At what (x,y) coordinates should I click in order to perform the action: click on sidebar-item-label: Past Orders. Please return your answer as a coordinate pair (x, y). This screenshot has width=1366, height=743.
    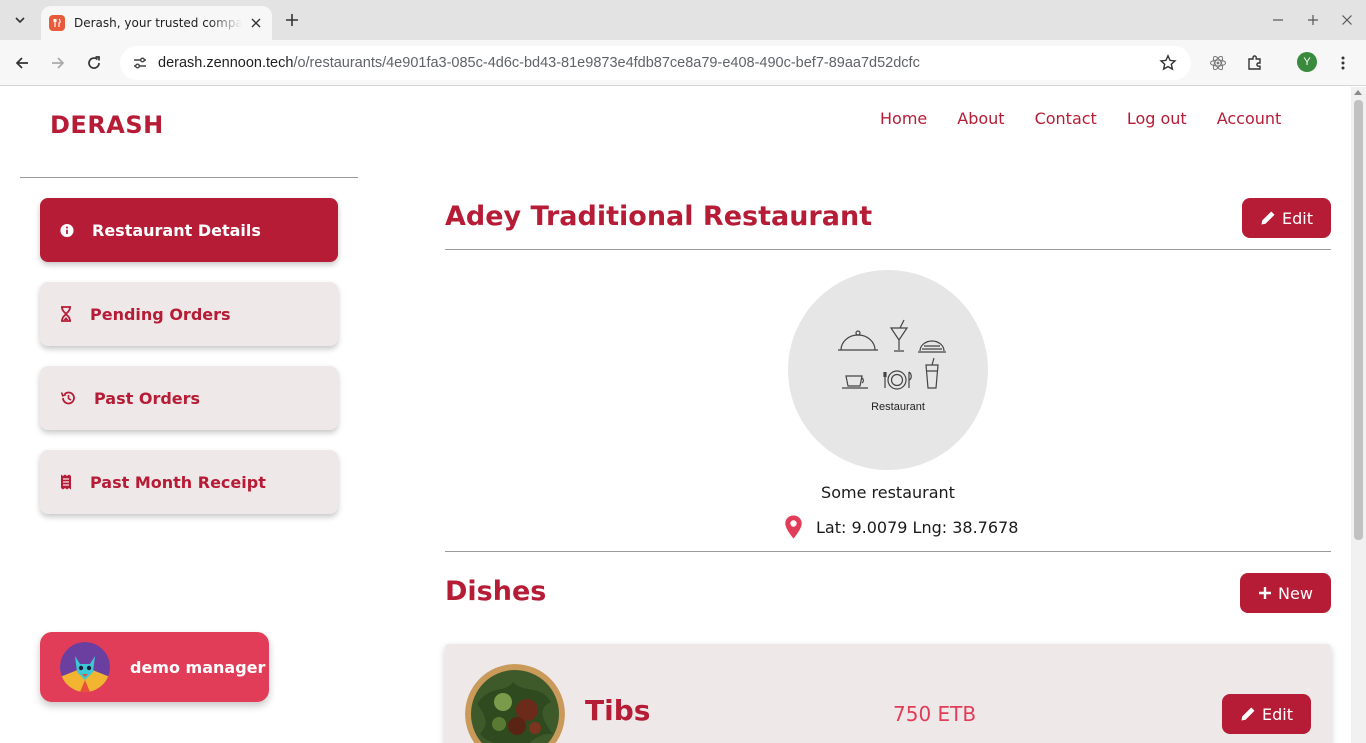
    Looking at the image, I should click on (147, 398).